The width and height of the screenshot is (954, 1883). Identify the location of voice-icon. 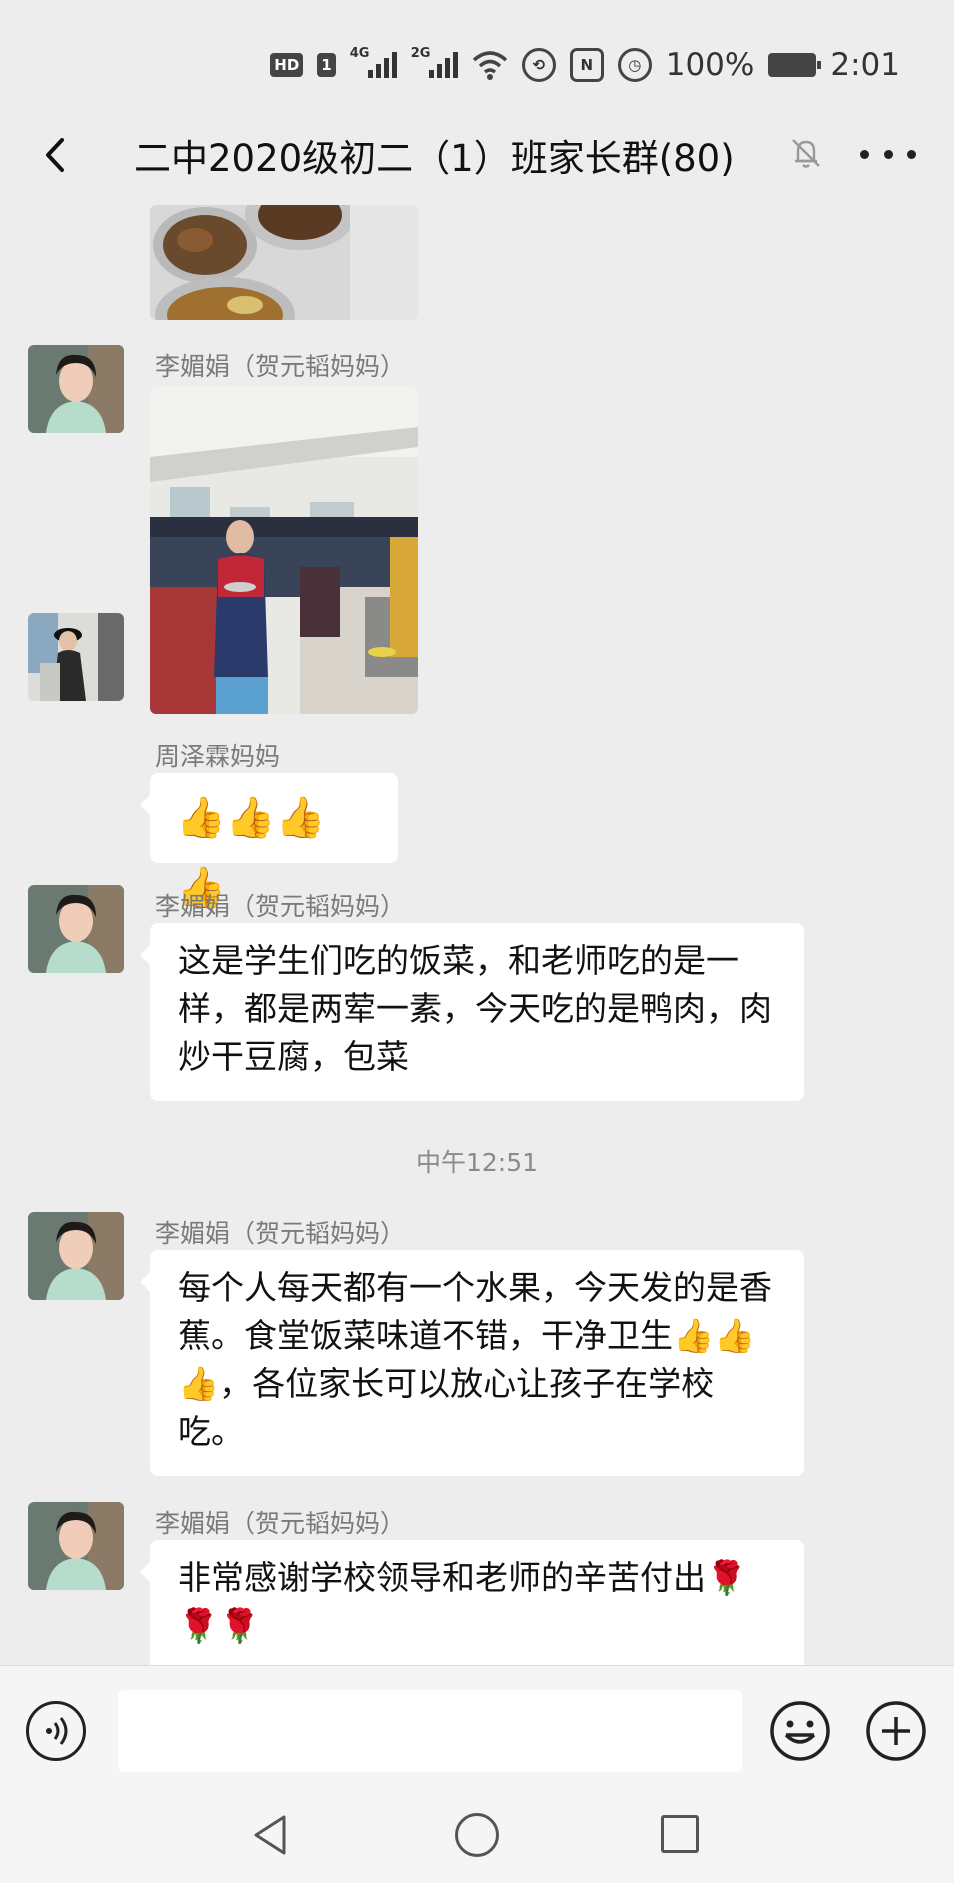
(56, 1731).